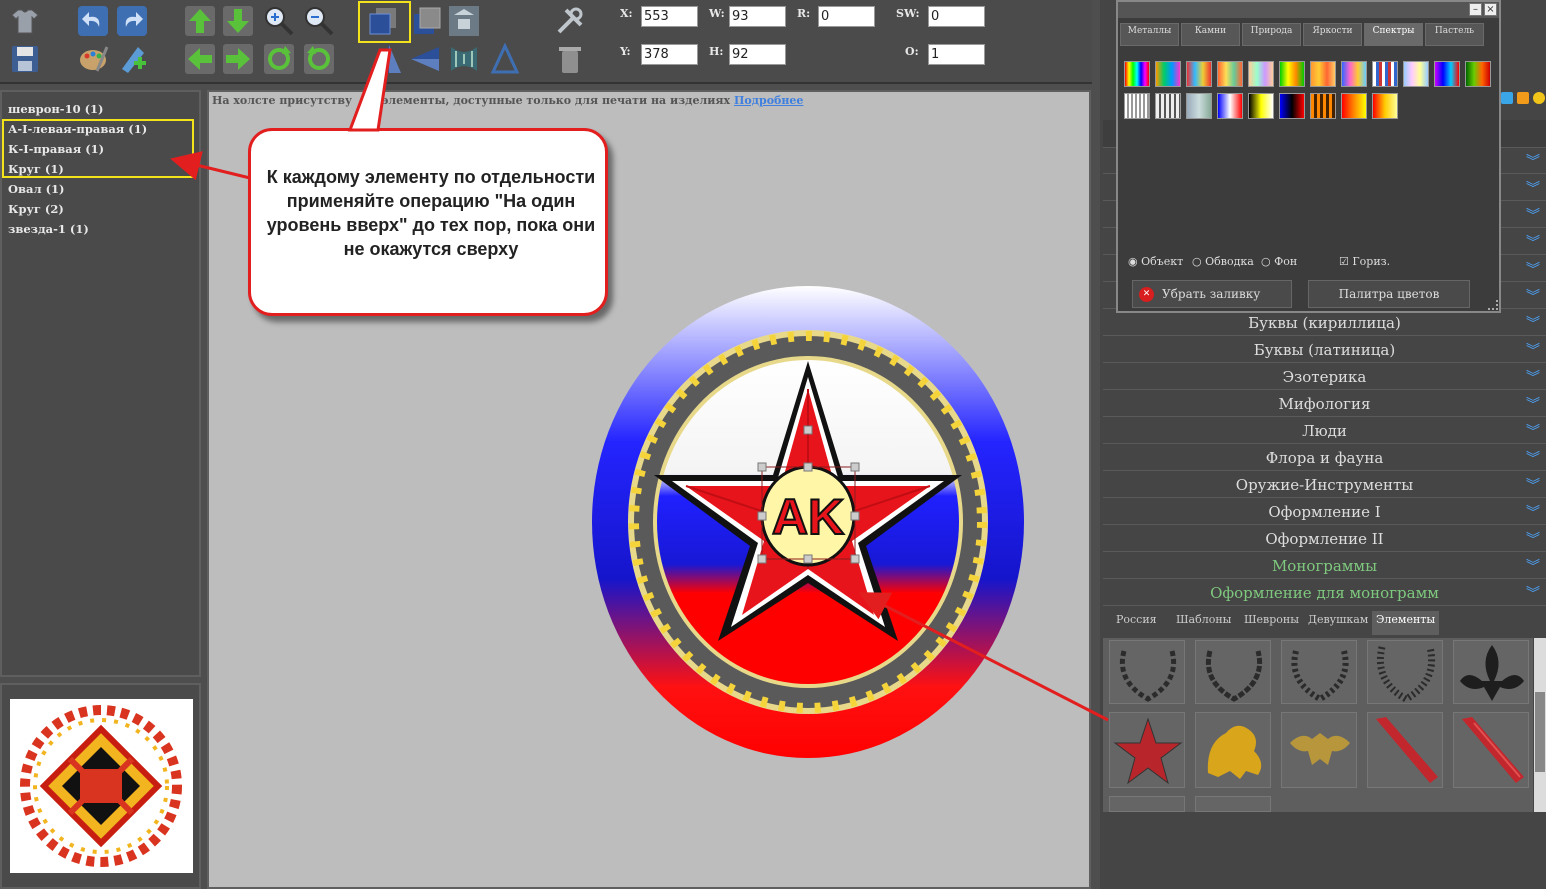 This screenshot has width=1546, height=889. Describe the element at coordinates (1454, 34) in the screenshot. I see `tab-pastel: Пастель` at that location.